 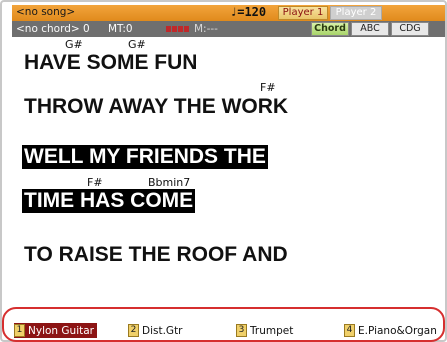 I want to click on cdg-button: CDG, so click(x=410, y=29).